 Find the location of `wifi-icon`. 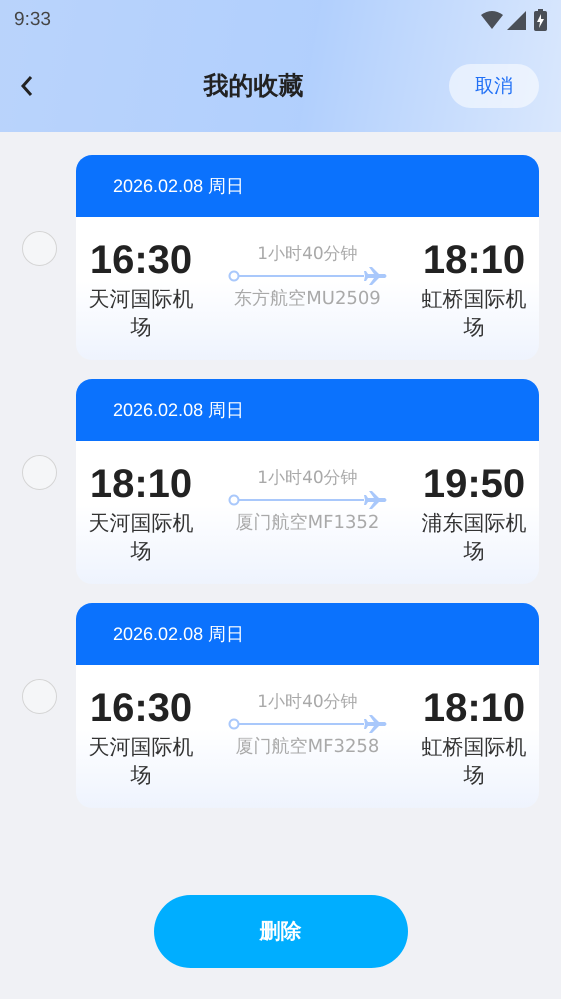

wifi-icon is located at coordinates (492, 20).